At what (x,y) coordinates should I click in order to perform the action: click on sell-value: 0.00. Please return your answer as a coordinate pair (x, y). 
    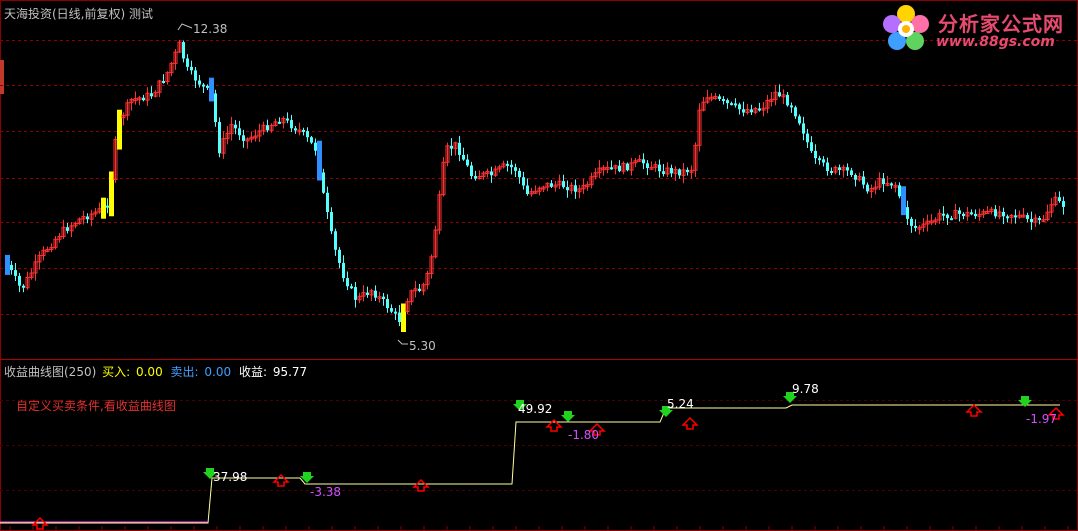
    Looking at the image, I should click on (218, 372).